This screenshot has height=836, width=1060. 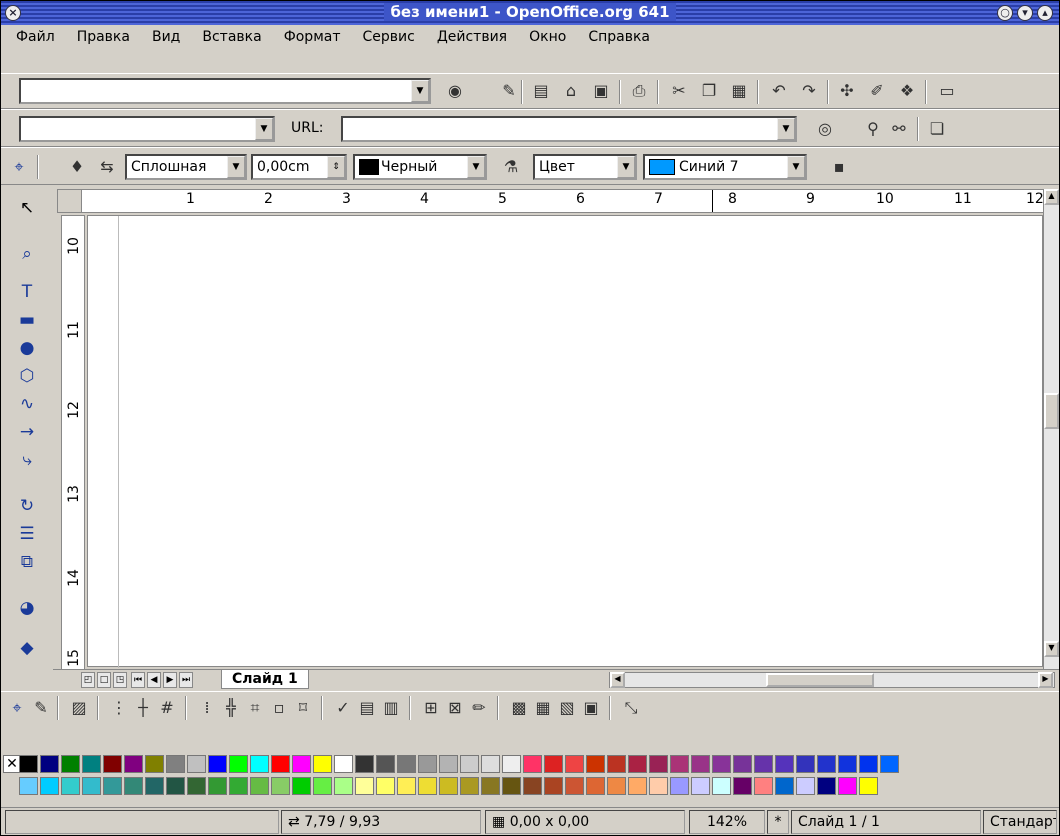 I want to click on area-style-select: Цвет ▼, so click(x=585, y=167).